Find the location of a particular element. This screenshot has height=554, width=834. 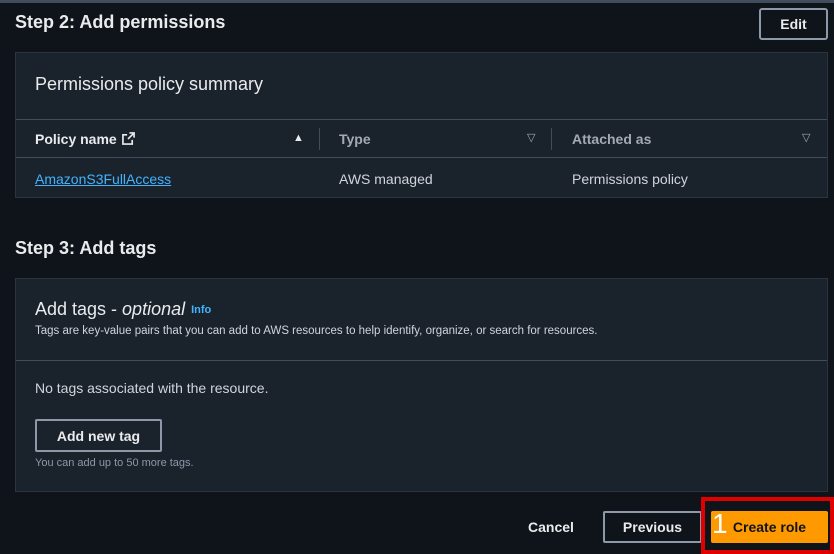

column-label: Attached as is located at coordinates (612, 138).